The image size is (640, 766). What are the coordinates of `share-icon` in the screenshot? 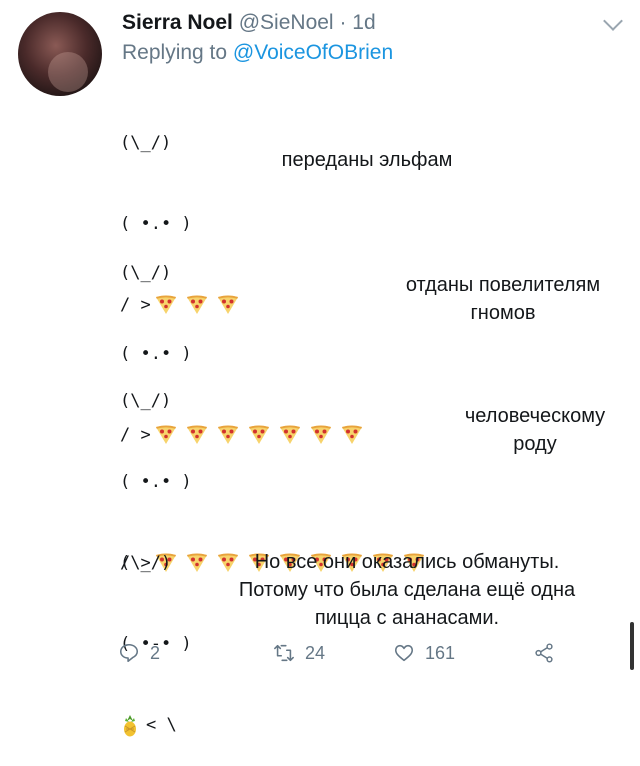 It's located at (544, 653).